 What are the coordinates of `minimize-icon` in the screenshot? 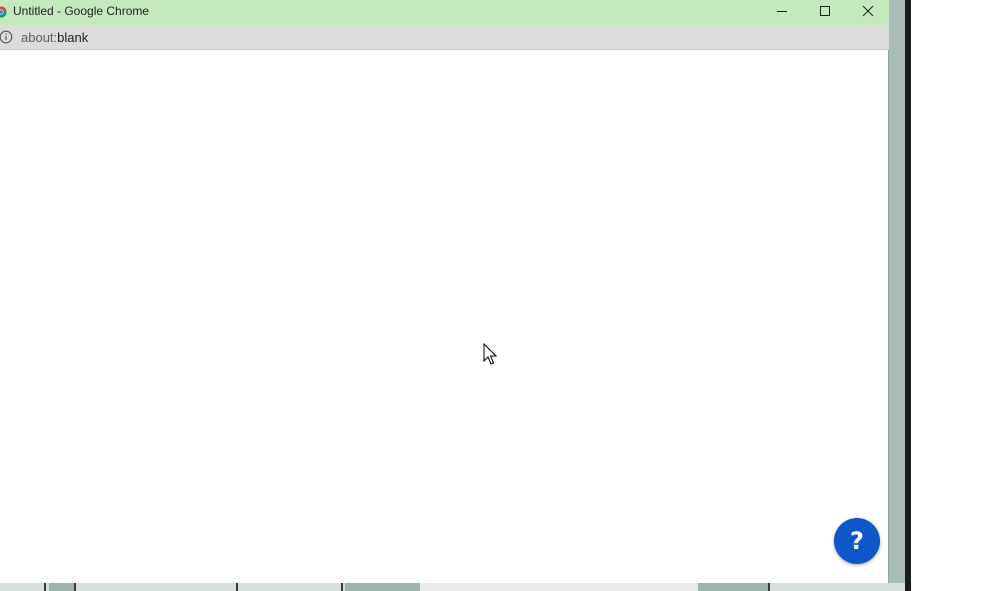 It's located at (782, 13).